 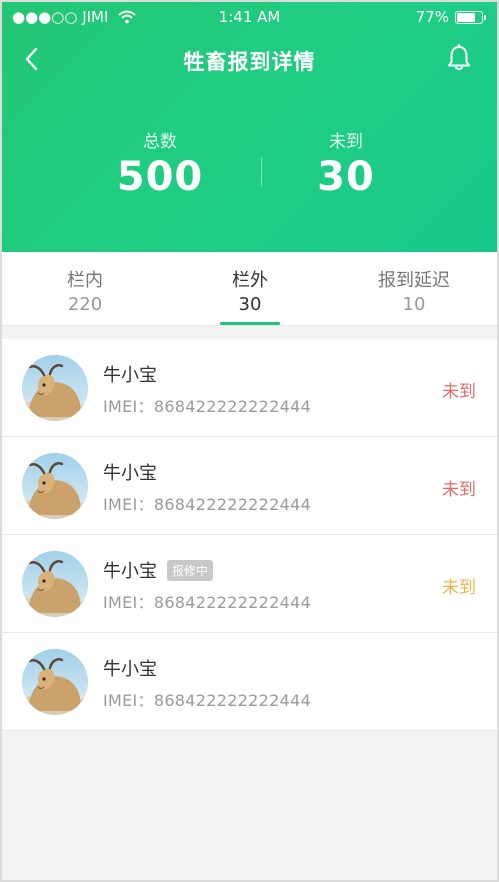 I want to click on bell-icon, so click(x=459, y=57).